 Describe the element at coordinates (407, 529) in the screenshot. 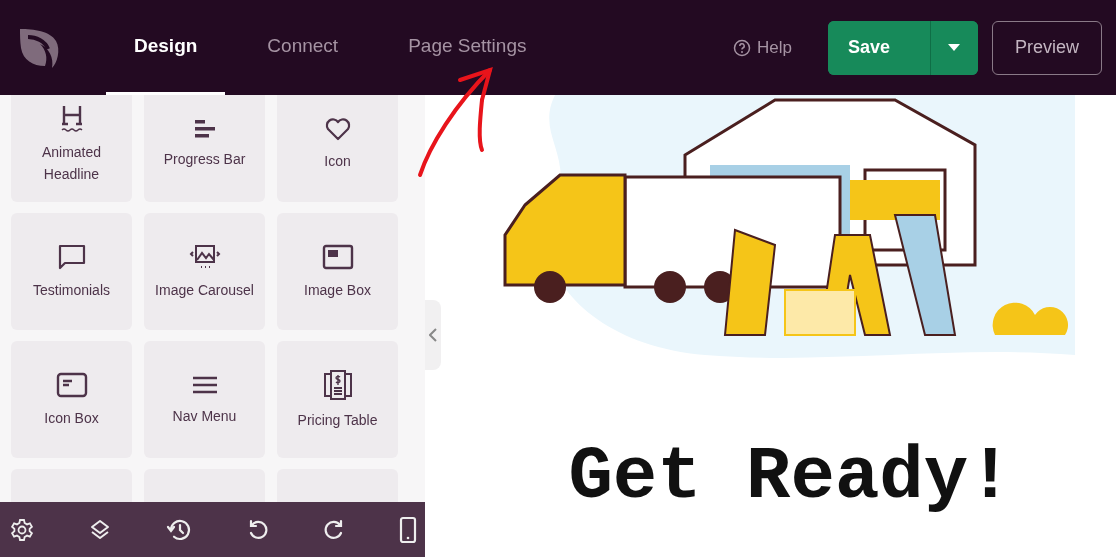

I see `mobile-icon` at that location.